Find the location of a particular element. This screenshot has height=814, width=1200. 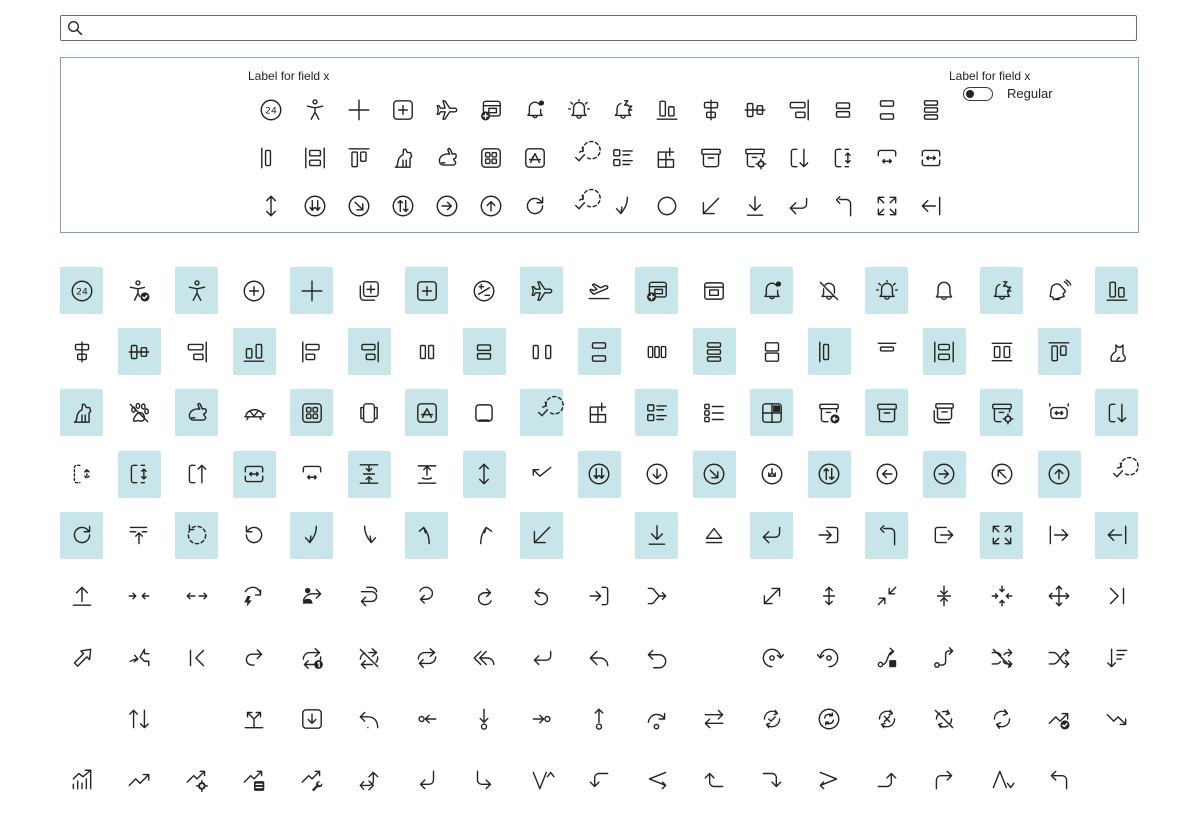

toggle-switch is located at coordinates (978, 93).